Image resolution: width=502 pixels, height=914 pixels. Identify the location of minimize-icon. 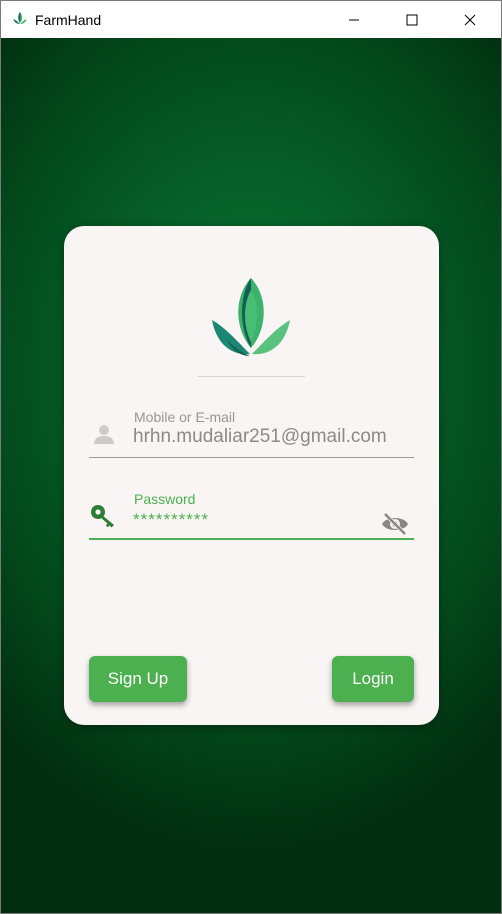
(354, 19).